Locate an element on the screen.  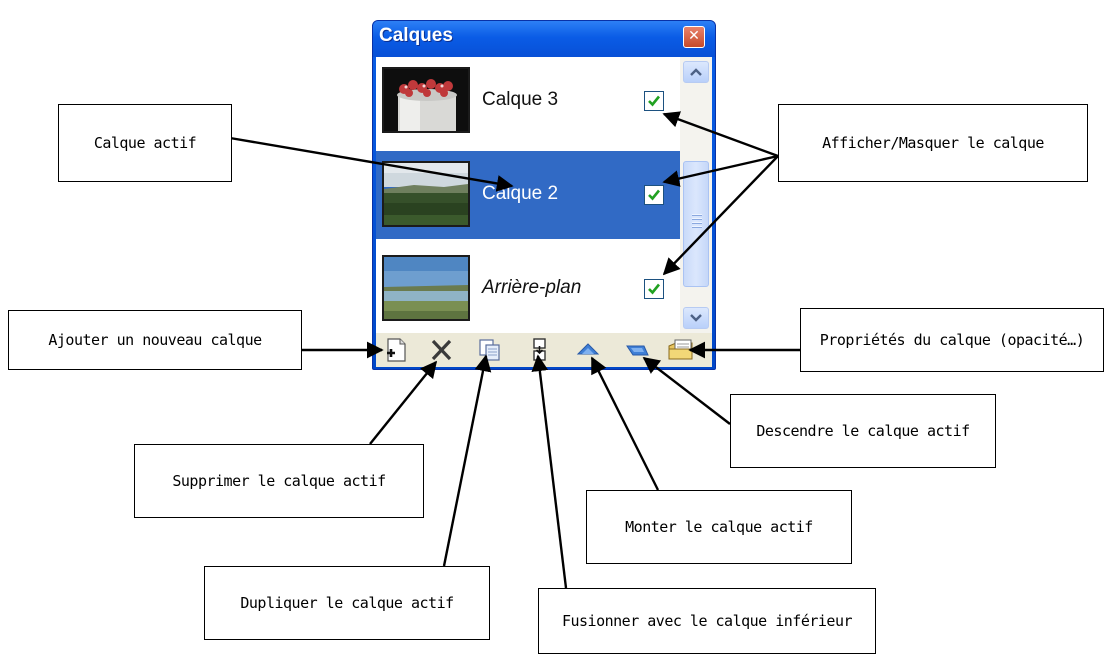
callout-afficher-masquer: Afficher/Masquer le calque is located at coordinates (933, 143).